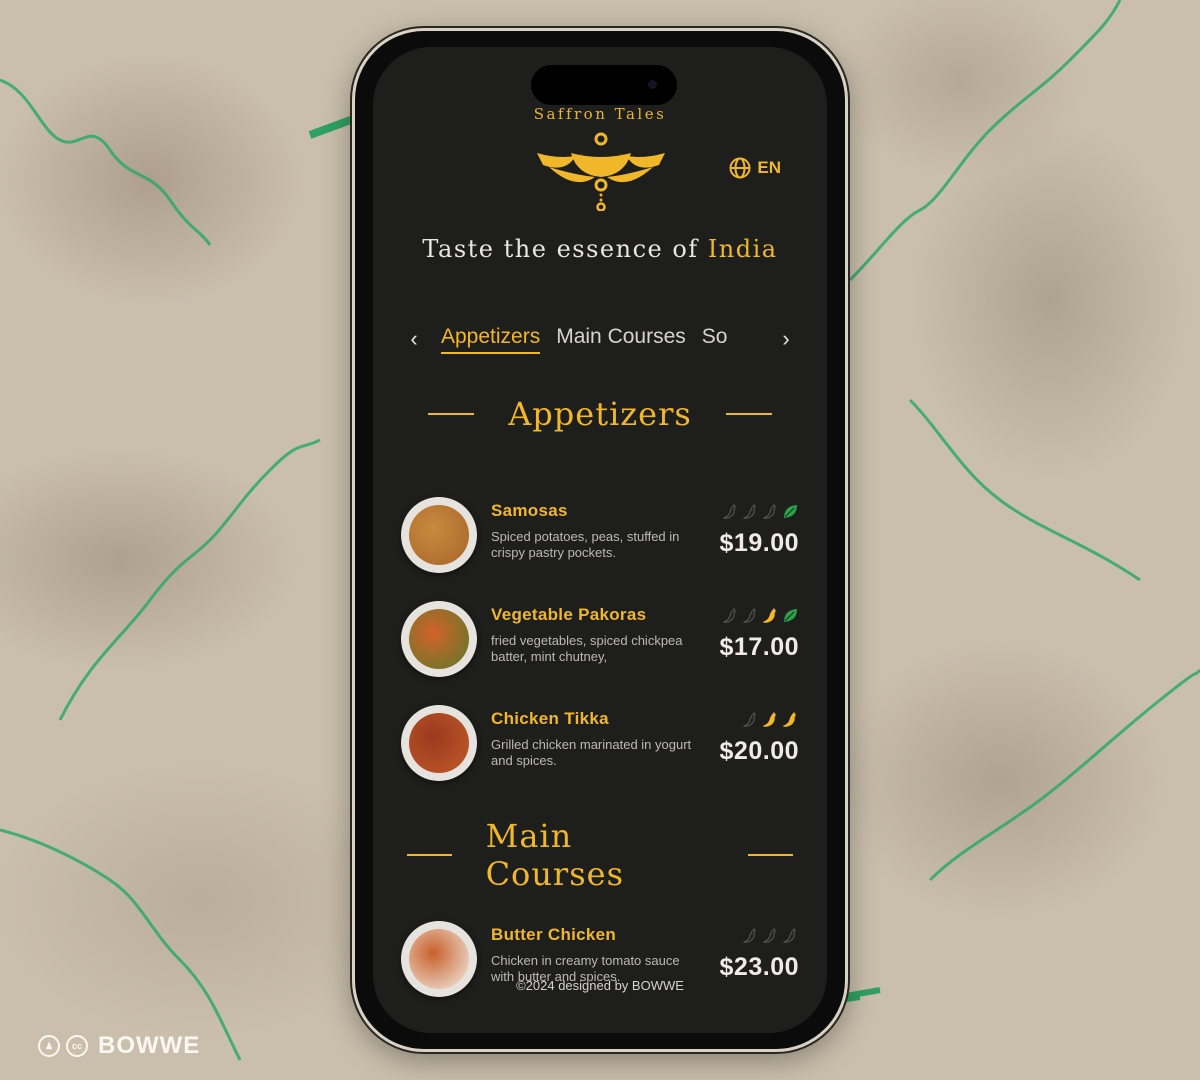 The image size is (1200, 1080). I want to click on language-label: EN, so click(769, 167).